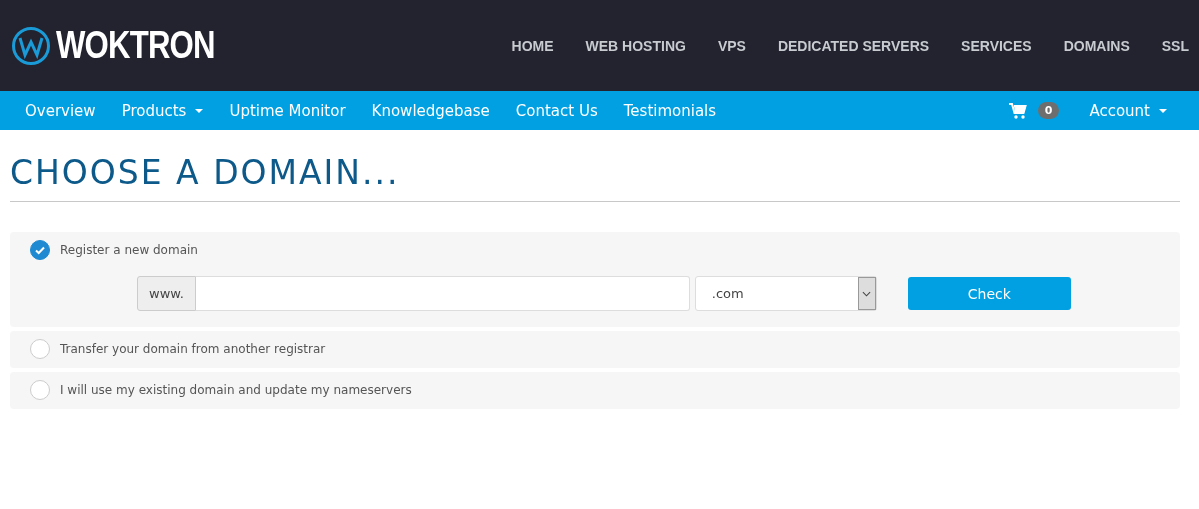 This screenshot has height=509, width=1199. What do you see at coordinates (193, 349) in the screenshot?
I see `option-label: Transfer your domain from another registrar` at bounding box center [193, 349].